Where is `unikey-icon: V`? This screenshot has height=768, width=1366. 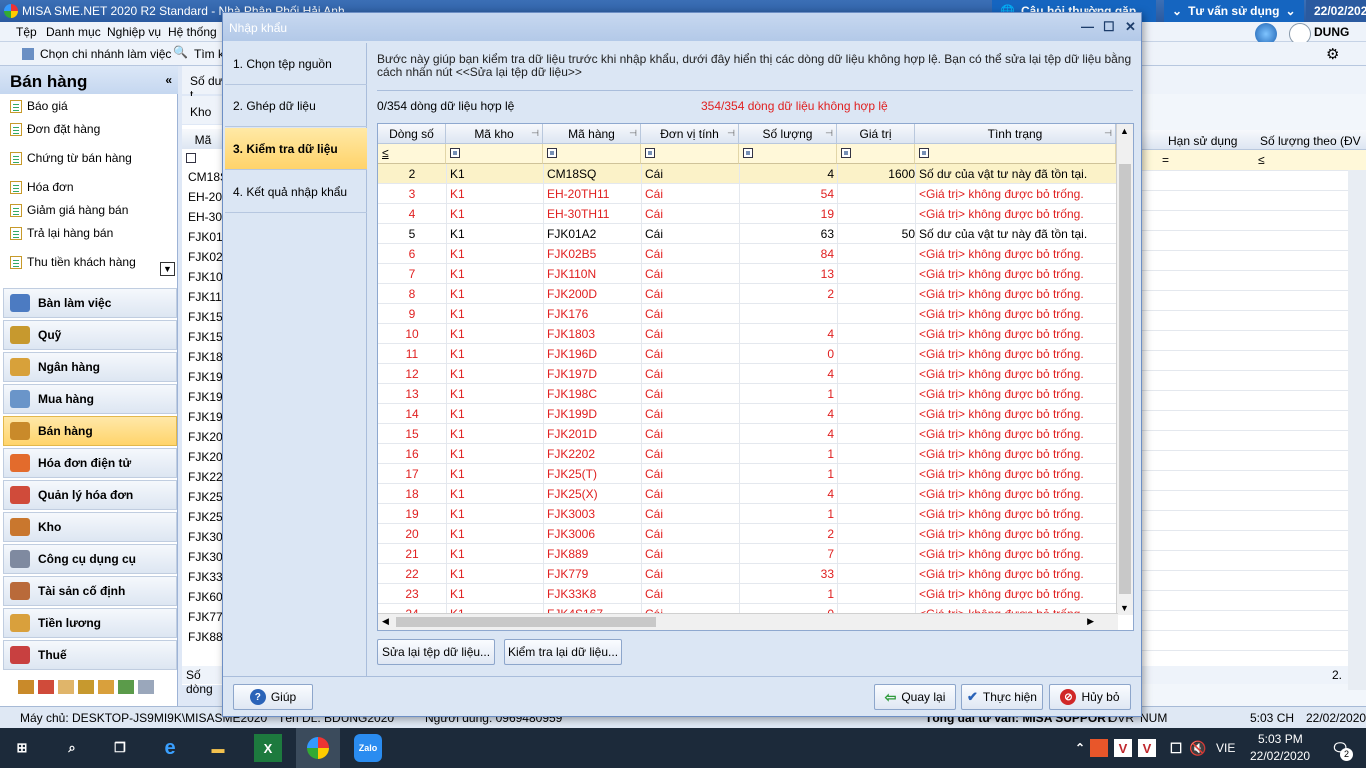 unikey-icon: V is located at coordinates (1147, 748).